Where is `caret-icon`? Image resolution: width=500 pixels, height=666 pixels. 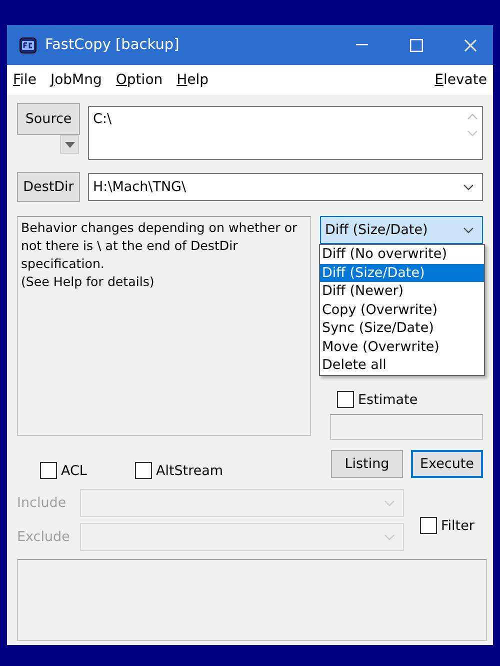
caret-icon is located at coordinates (69, 145).